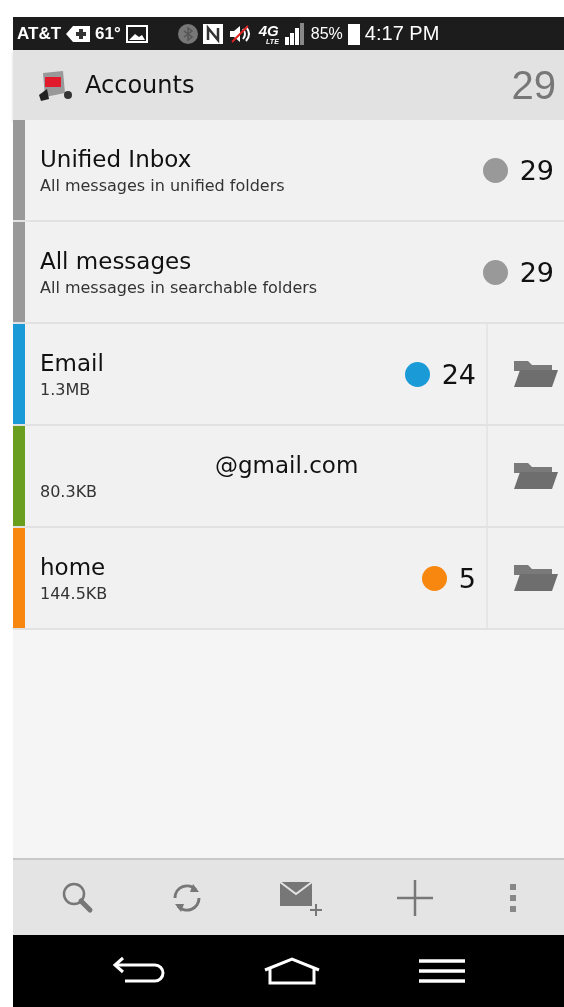 The height and width of the screenshot is (1007, 564). Describe the element at coordinates (287, 464) in the screenshot. I see `account-name: @gmail.com` at that location.